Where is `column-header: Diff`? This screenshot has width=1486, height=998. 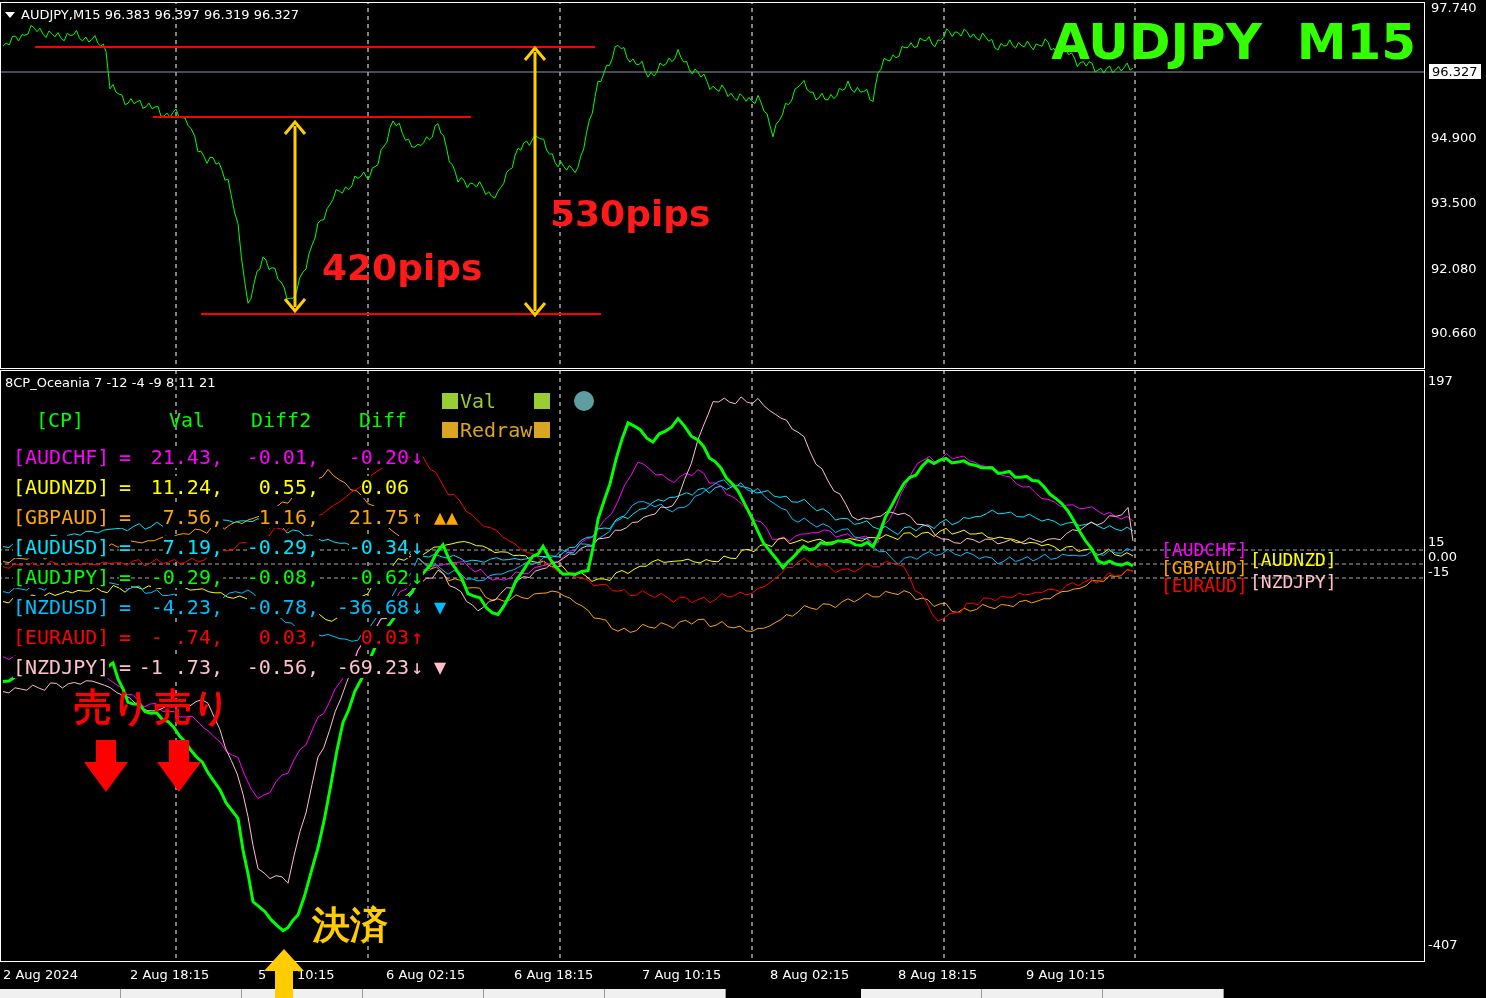
column-header: Diff is located at coordinates (383, 420).